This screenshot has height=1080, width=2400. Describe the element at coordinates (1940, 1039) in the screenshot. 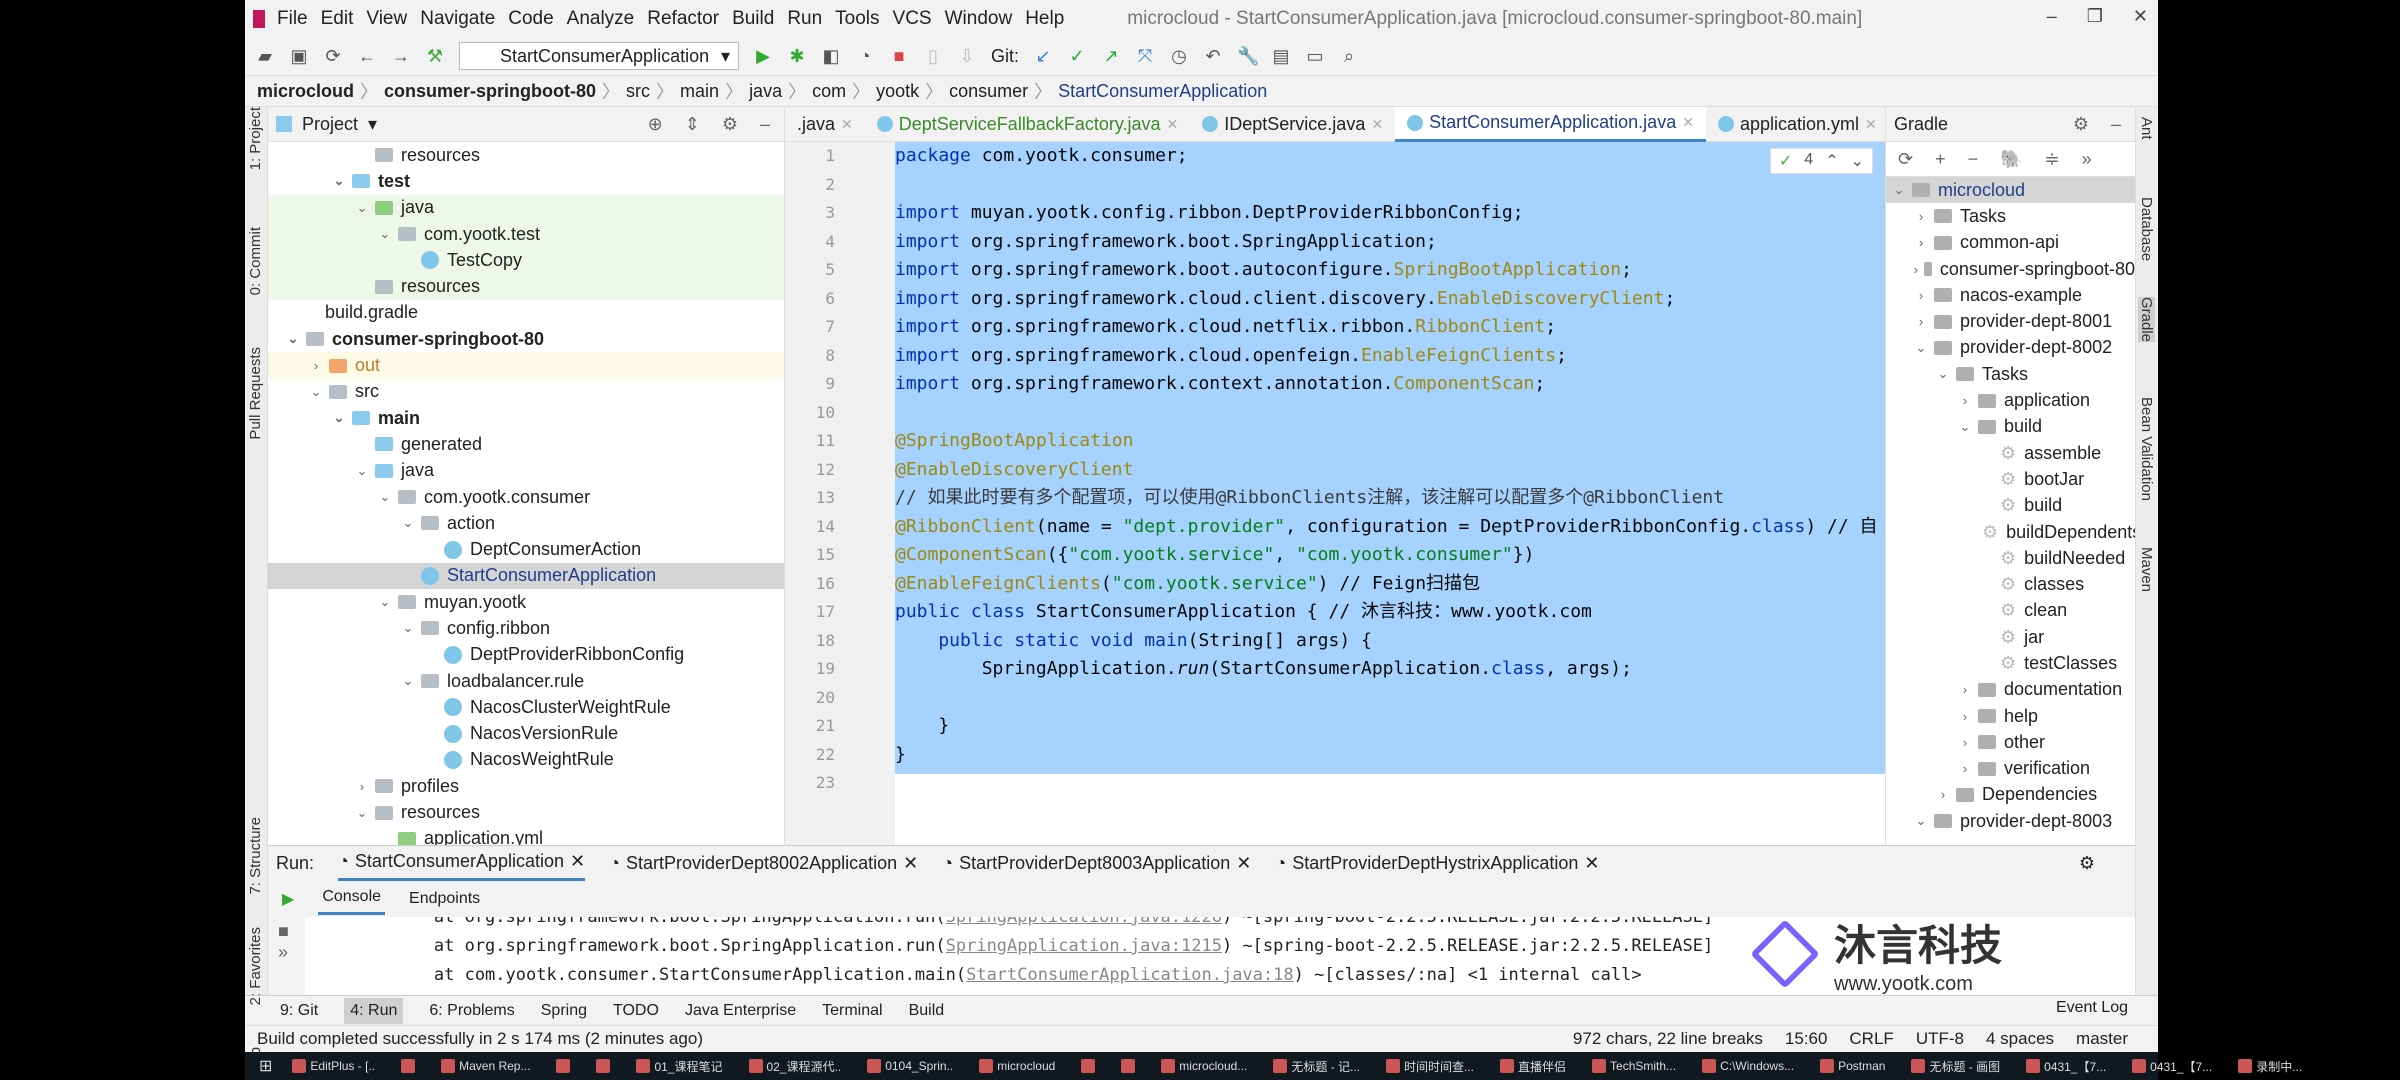

I see `encoding: UTF-8` at that location.